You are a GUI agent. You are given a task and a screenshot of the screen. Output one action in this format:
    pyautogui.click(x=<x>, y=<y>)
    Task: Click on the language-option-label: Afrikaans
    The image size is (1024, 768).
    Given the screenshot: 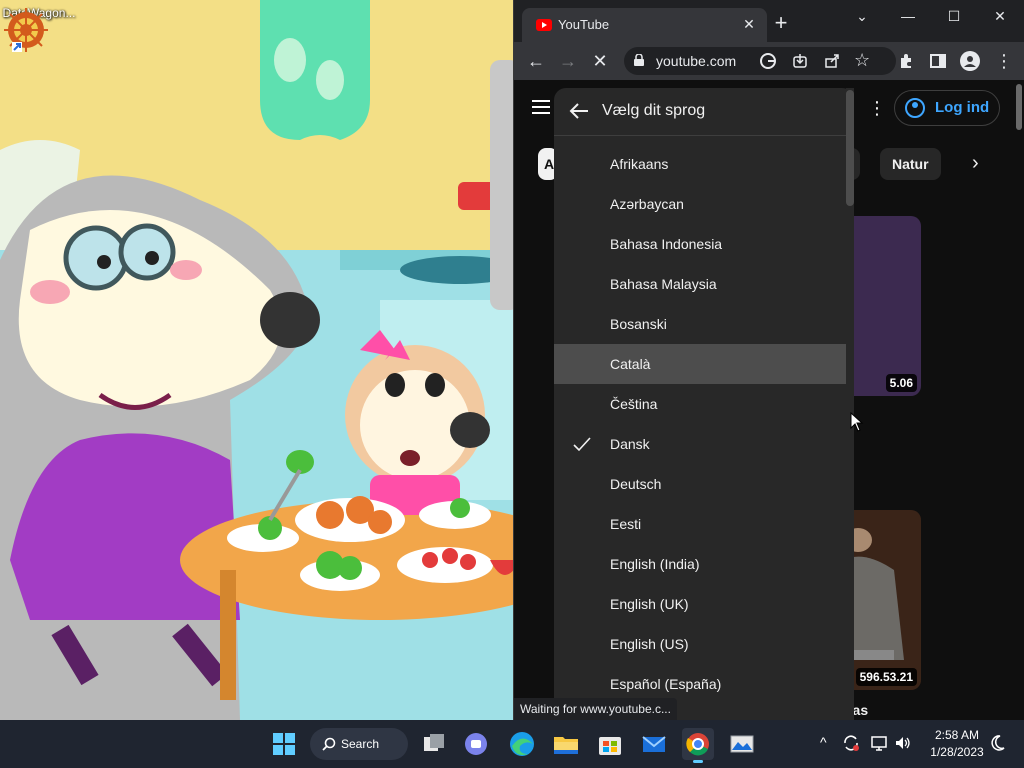 What is the action you would take?
    pyautogui.click(x=639, y=164)
    